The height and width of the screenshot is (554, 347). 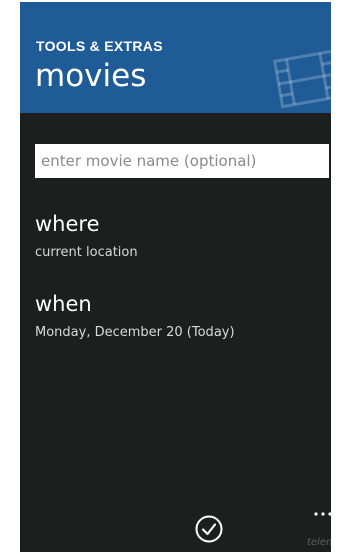 I want to click on when-label: when, so click(x=63, y=304).